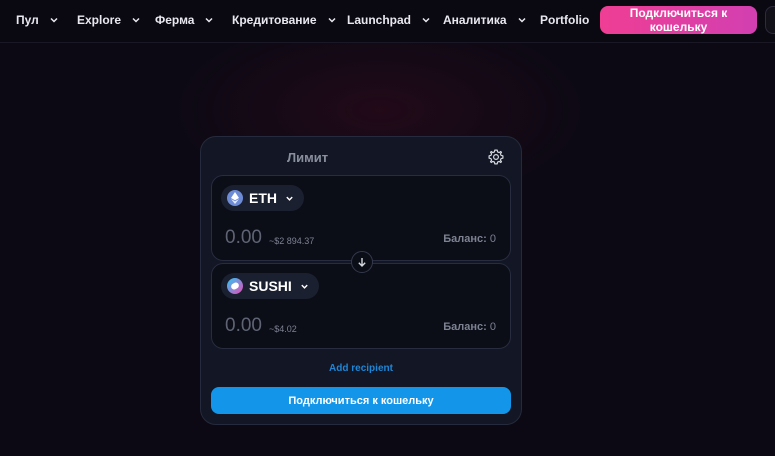 This screenshot has height=456, width=775. Describe the element at coordinates (27, 20) in the screenshot. I see `nav-item-label: Пул` at that location.